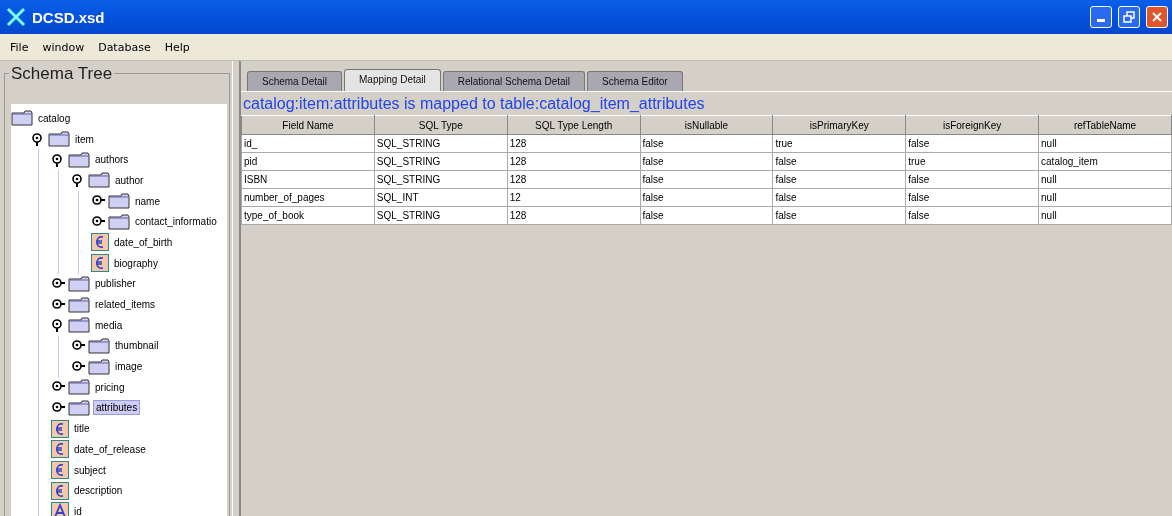 This screenshot has height=516, width=1172. I want to click on menu-item: Database, so click(124, 47).